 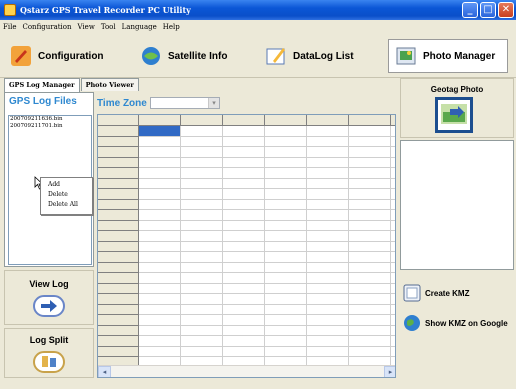 What do you see at coordinates (470, 10) in the screenshot?
I see `minimize-button: _` at bounding box center [470, 10].